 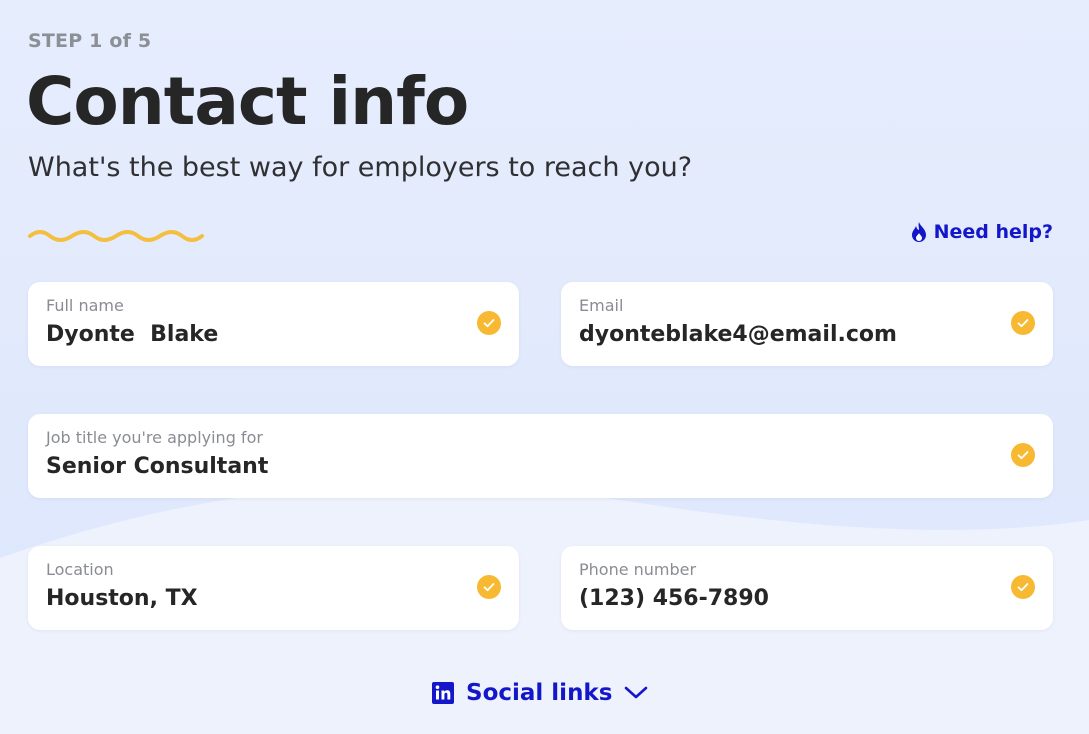 I want to click on location-input: Houston, TX, so click(x=122, y=598).